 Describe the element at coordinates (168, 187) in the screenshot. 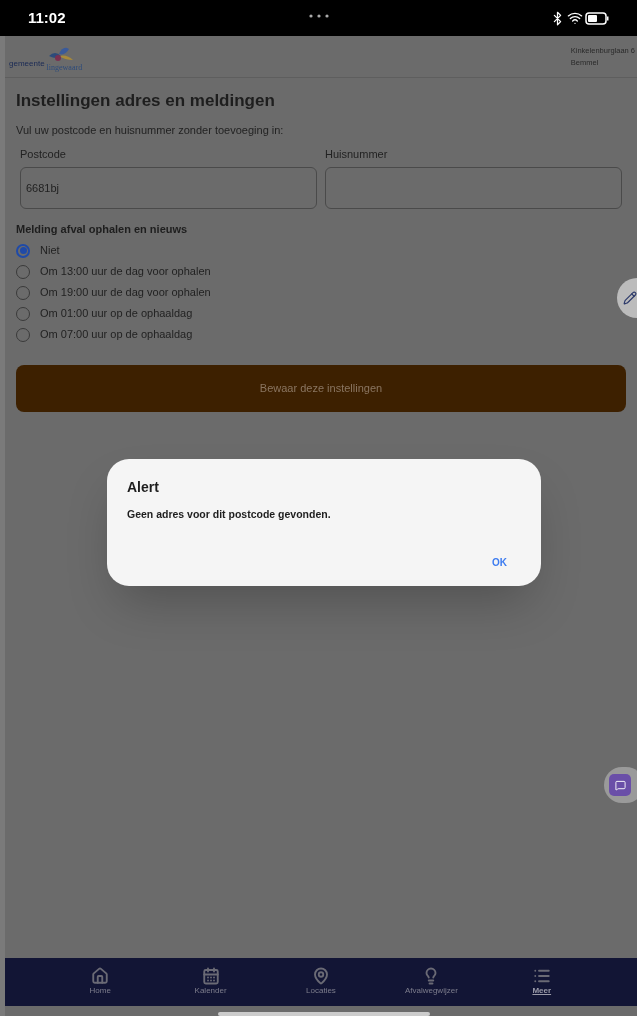

I see `text-field: 6681bj` at that location.